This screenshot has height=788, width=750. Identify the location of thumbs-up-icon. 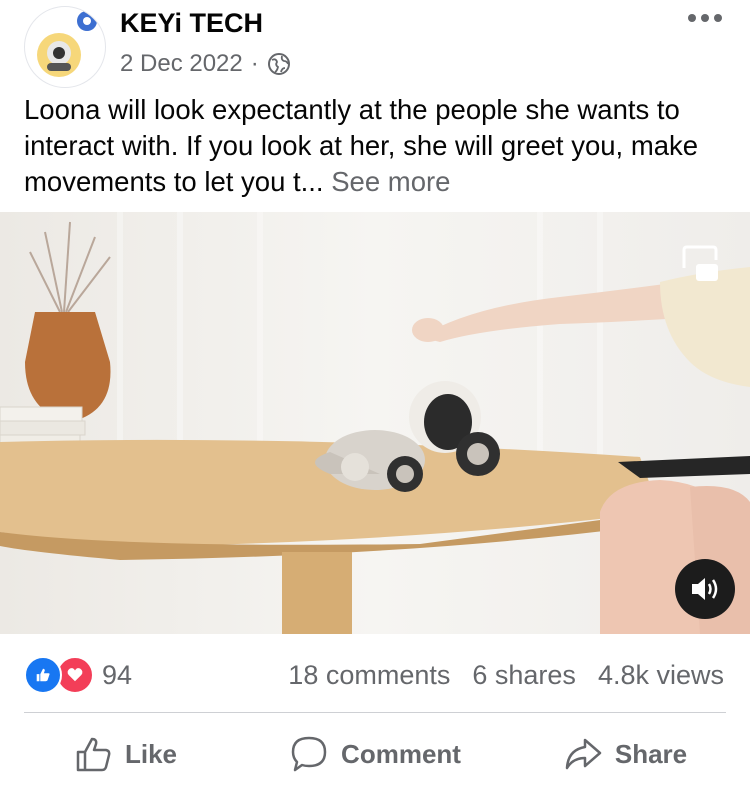
(93, 754).